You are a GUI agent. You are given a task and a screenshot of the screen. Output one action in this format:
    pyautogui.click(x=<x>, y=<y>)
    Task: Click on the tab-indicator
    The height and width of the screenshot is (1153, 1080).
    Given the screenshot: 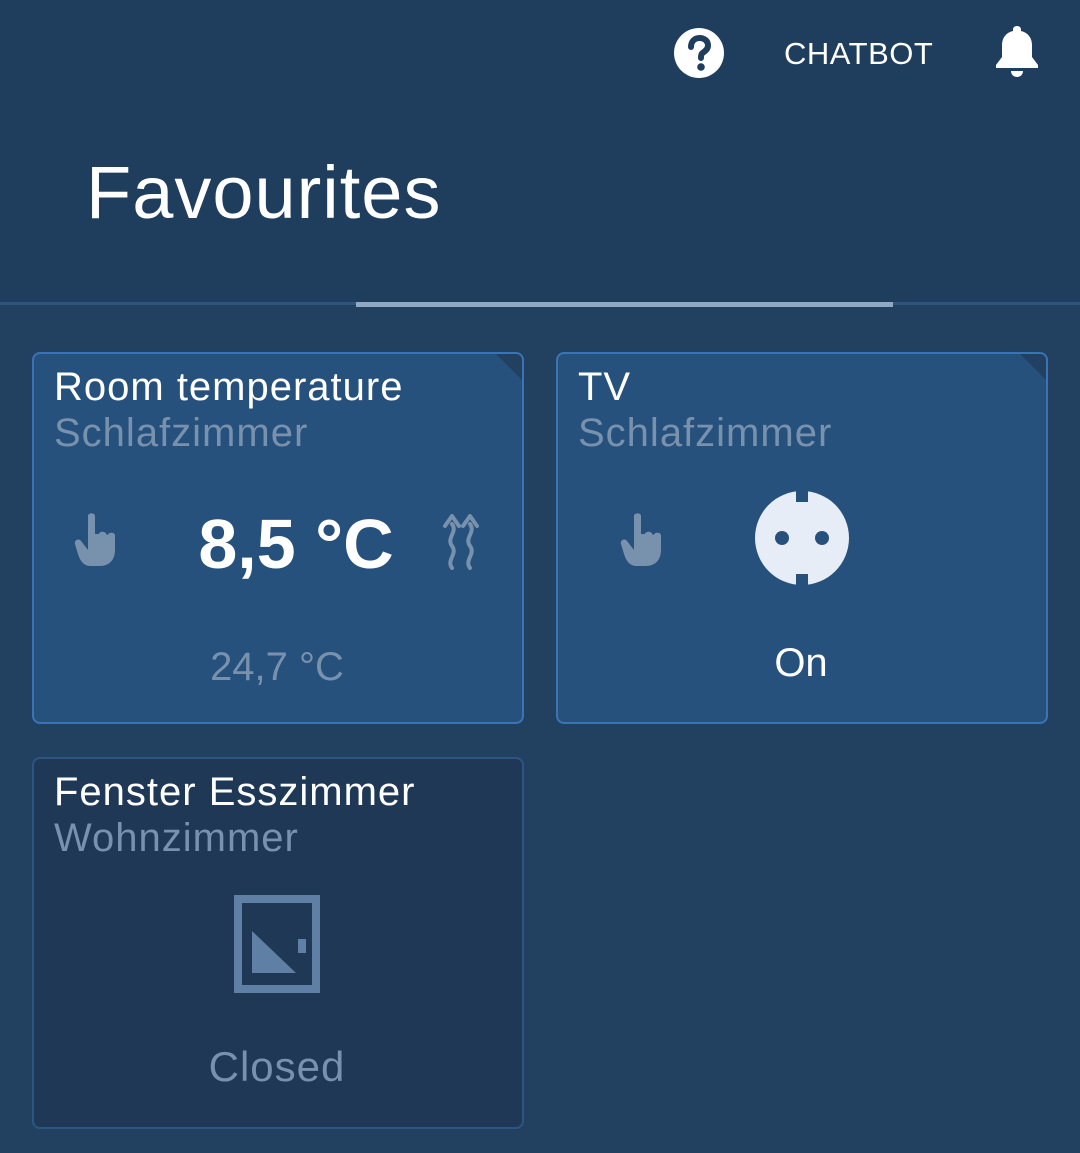 What is the action you would take?
    pyautogui.click(x=624, y=304)
    